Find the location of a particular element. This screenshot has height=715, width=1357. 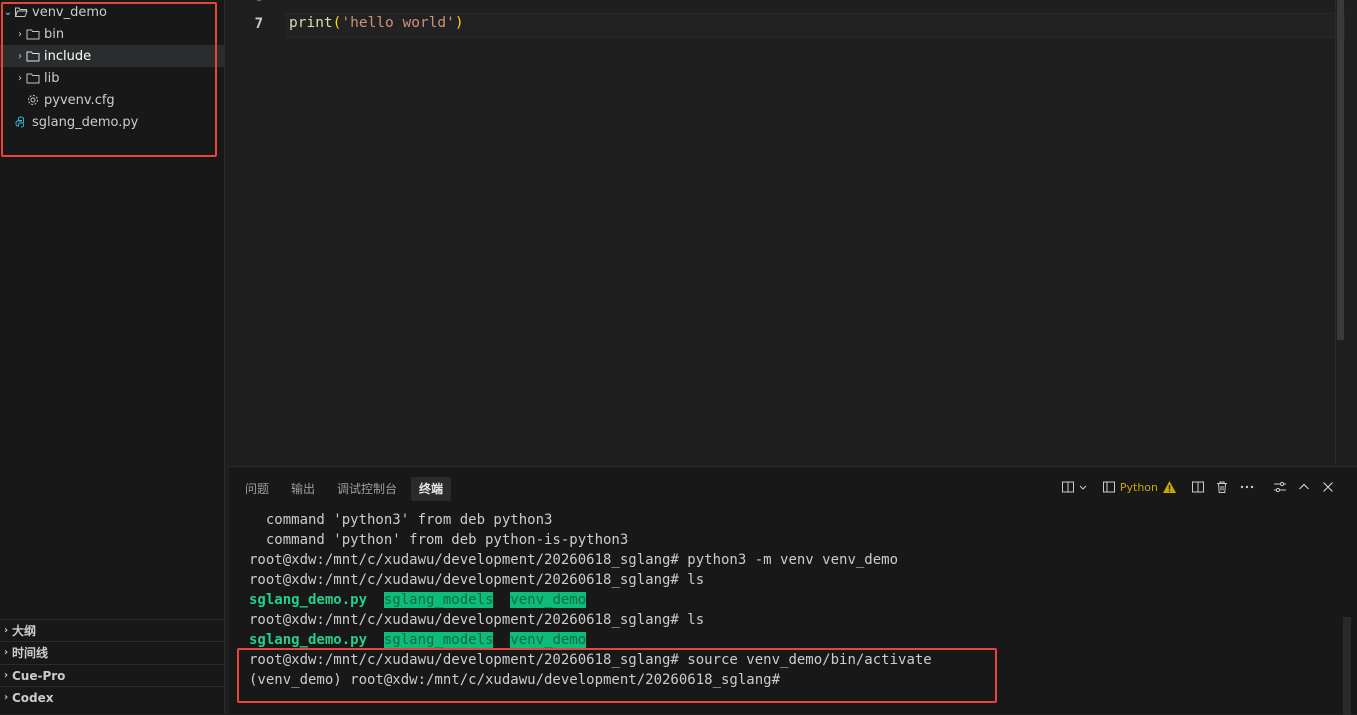

split-terminal-button is located at coordinates (1198, 487).